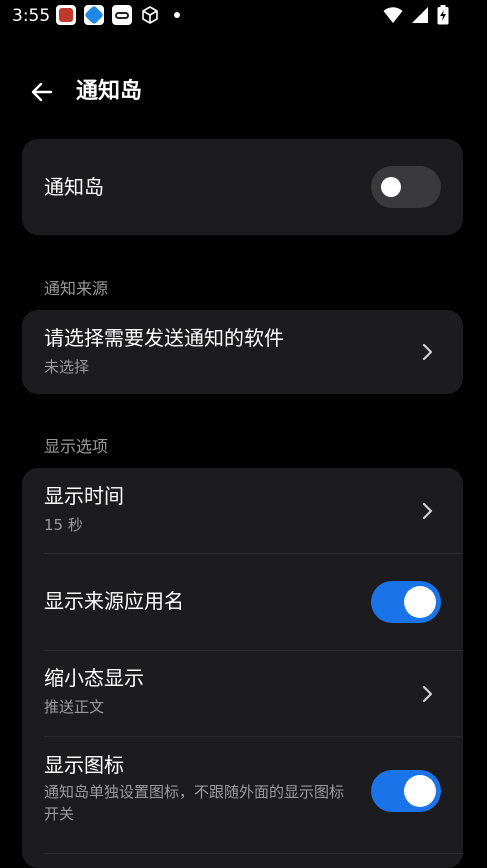 This screenshot has height=868, width=487. Describe the element at coordinates (243, 16) in the screenshot. I see `status-bar: 3:55` at that location.